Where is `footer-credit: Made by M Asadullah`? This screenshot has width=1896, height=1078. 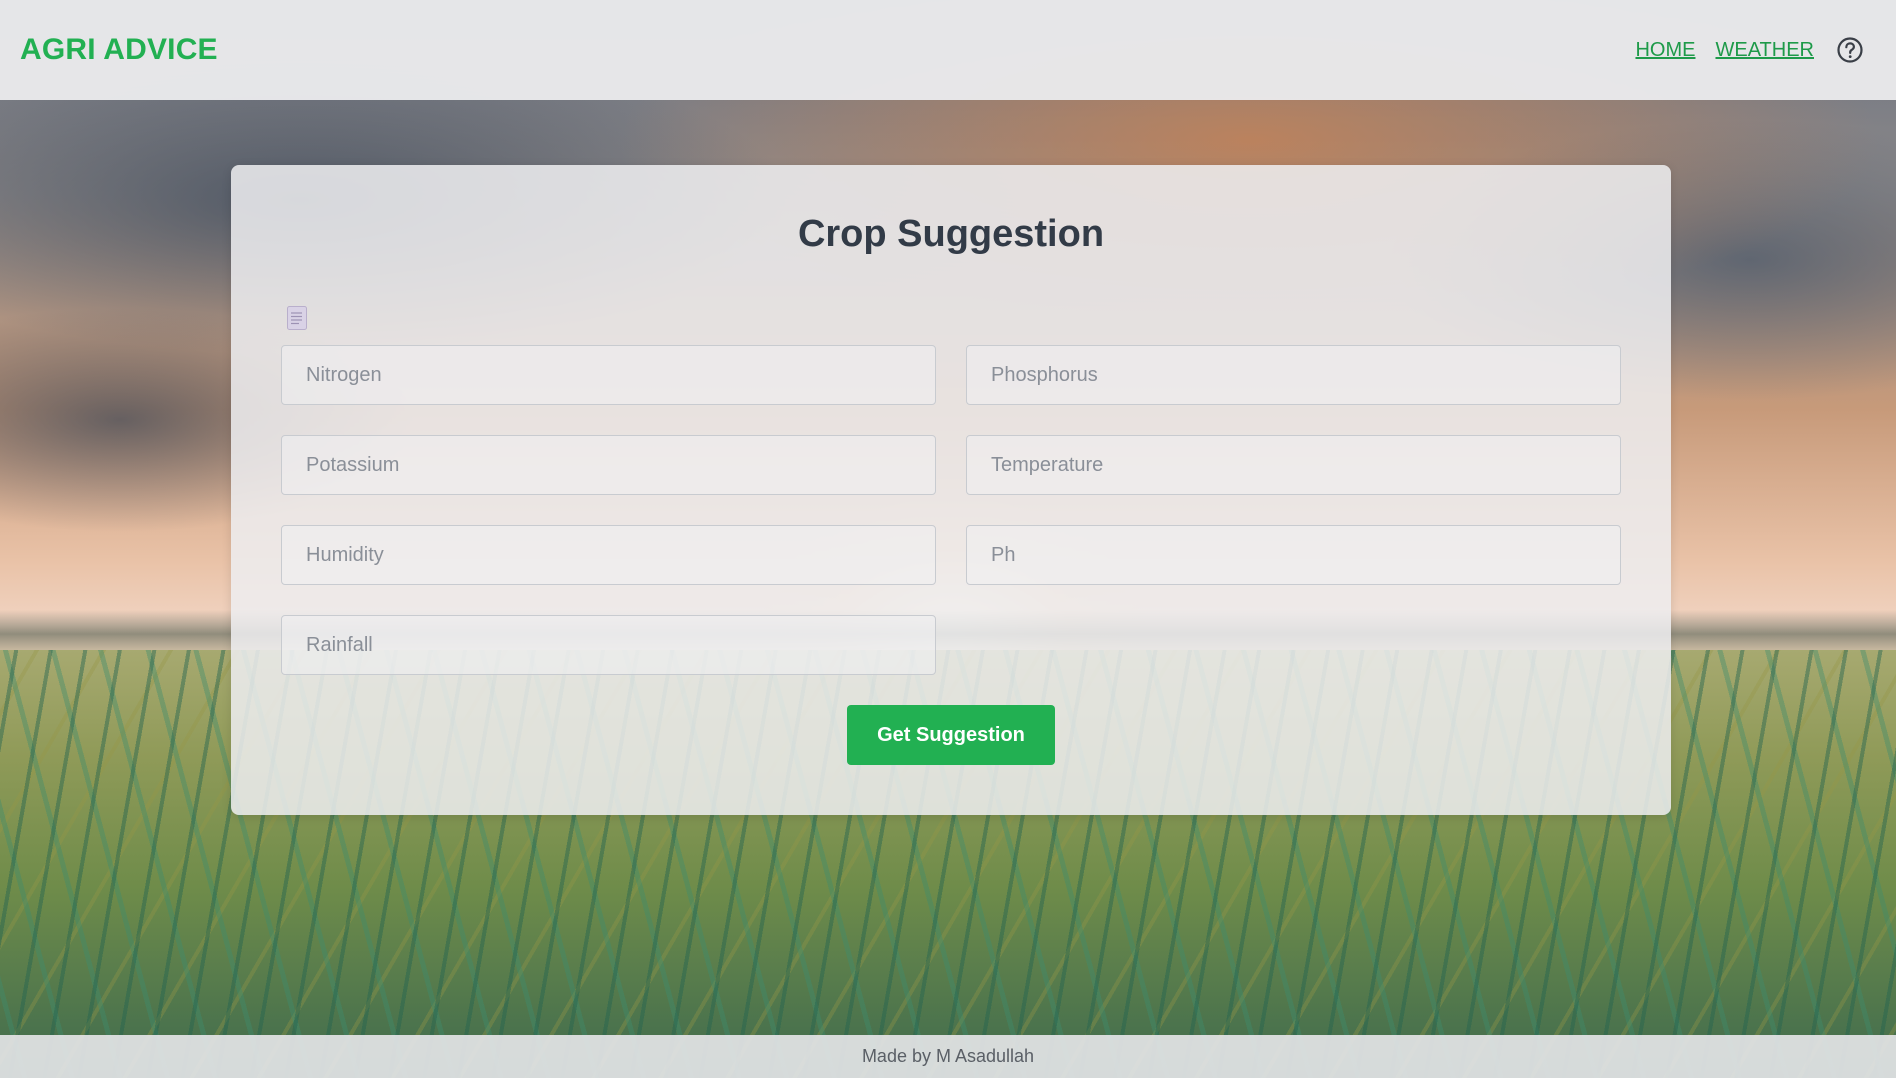
footer-credit: Made by M Asadullah is located at coordinates (948, 1056).